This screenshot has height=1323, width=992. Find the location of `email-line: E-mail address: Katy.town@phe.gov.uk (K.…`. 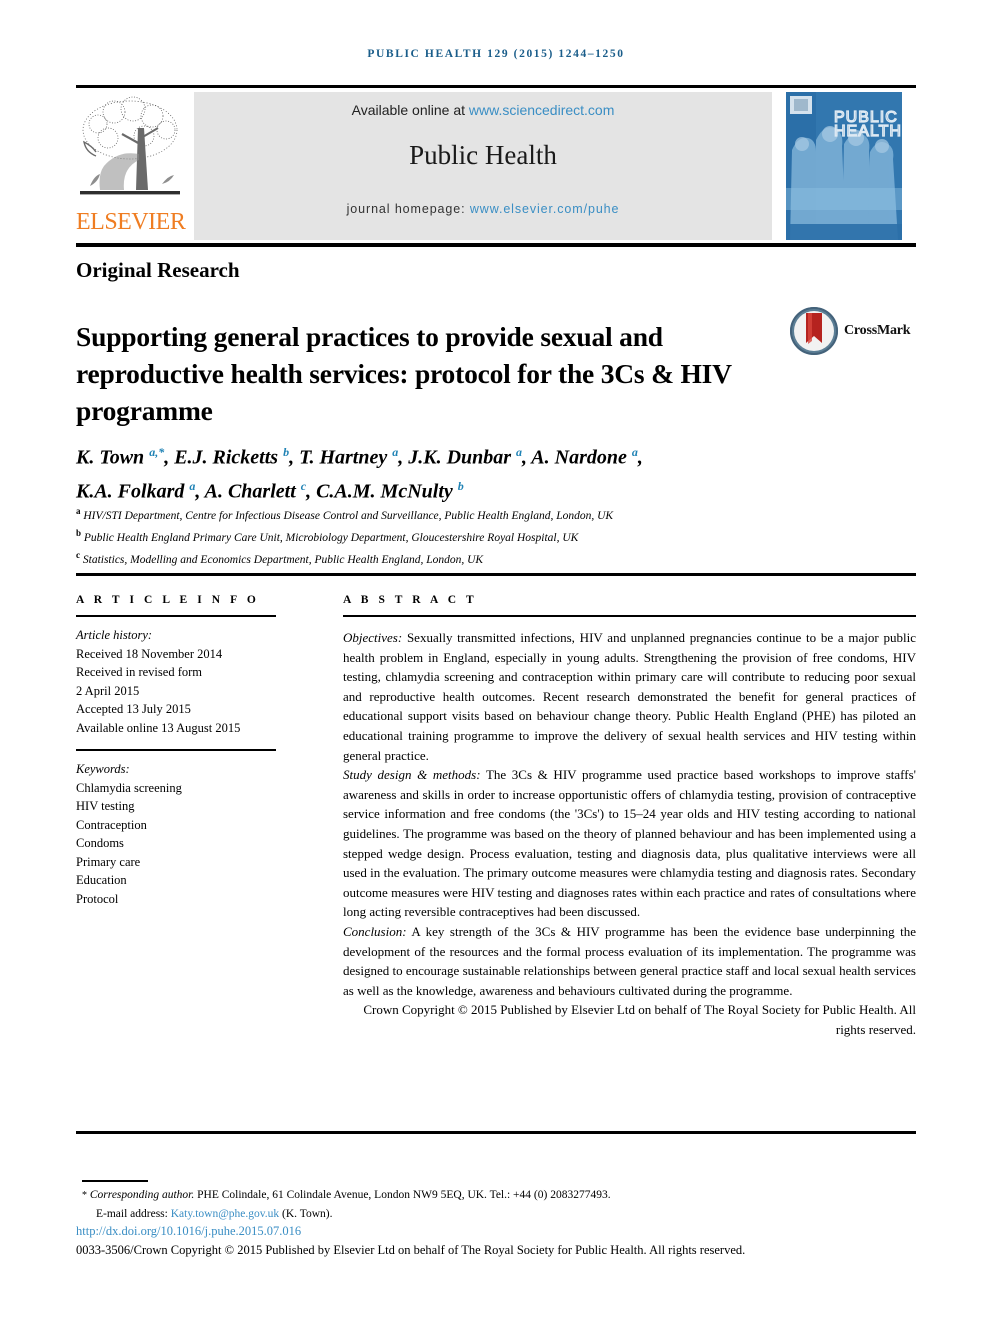

email-line: E-mail address: Katy.town@phe.gov.uk (K.… is located at coordinates (497, 1214).